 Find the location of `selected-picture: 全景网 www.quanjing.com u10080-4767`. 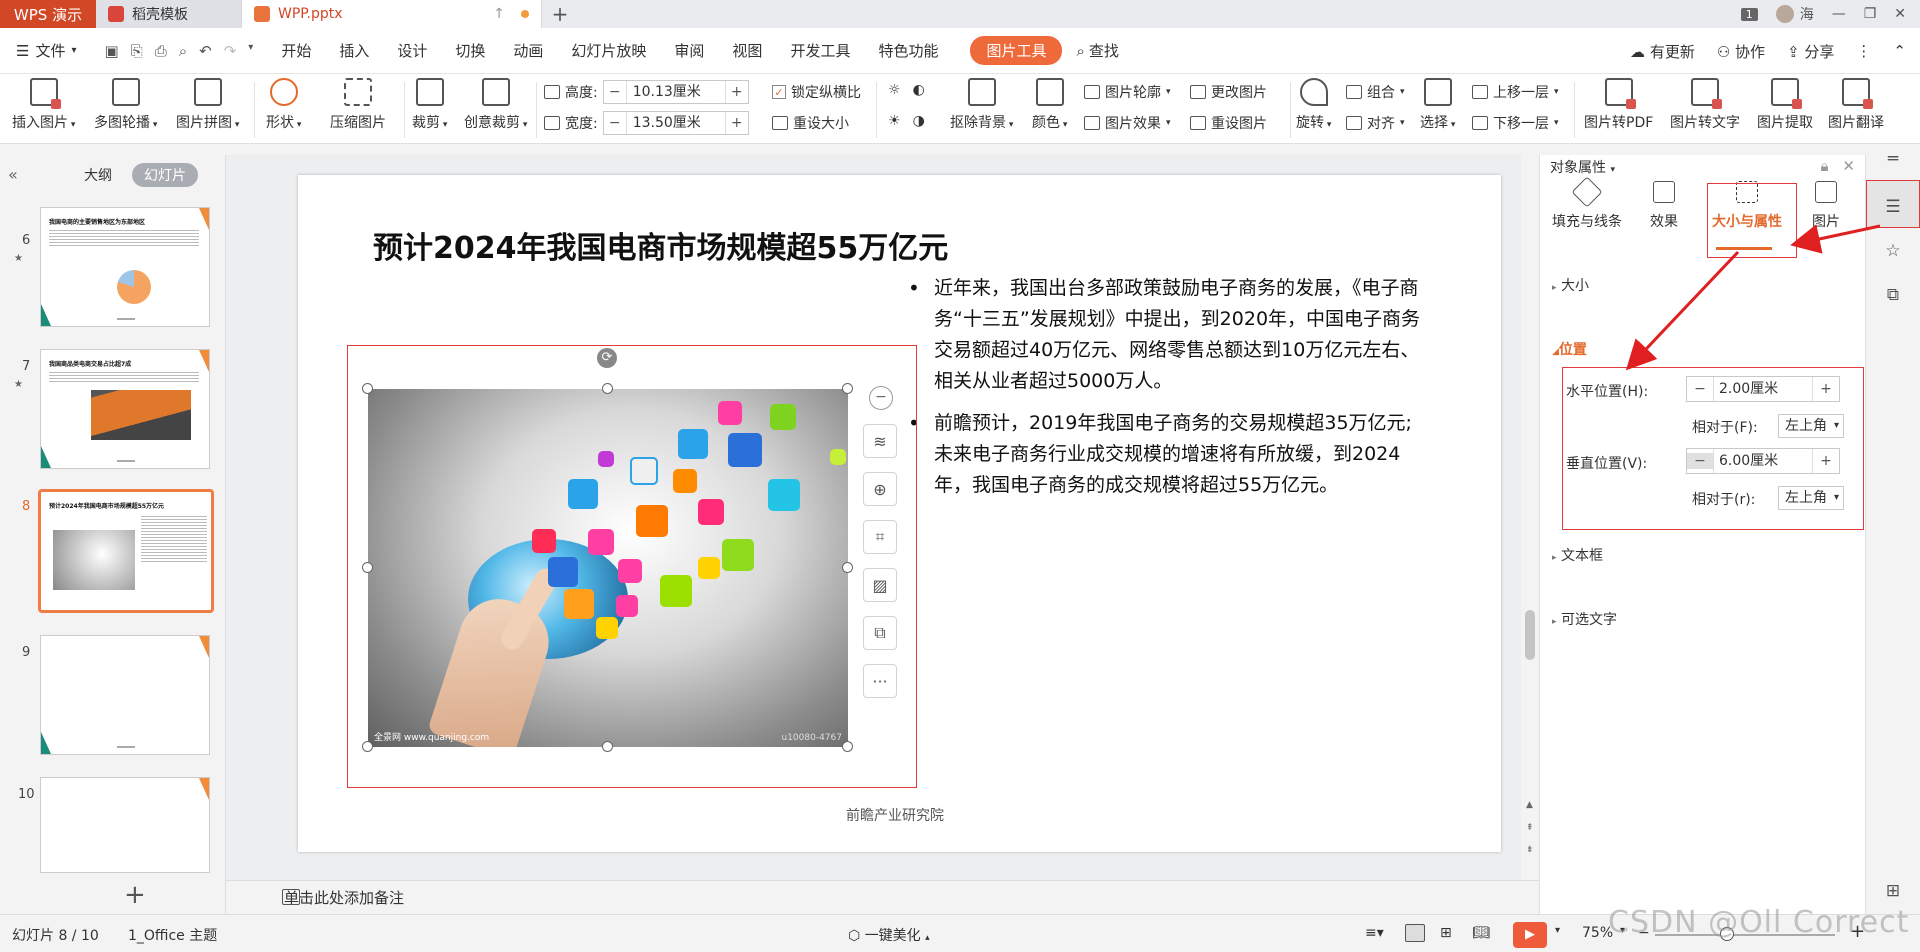

selected-picture: 全景网 www.quanjing.com u10080-4767 is located at coordinates (608, 568).